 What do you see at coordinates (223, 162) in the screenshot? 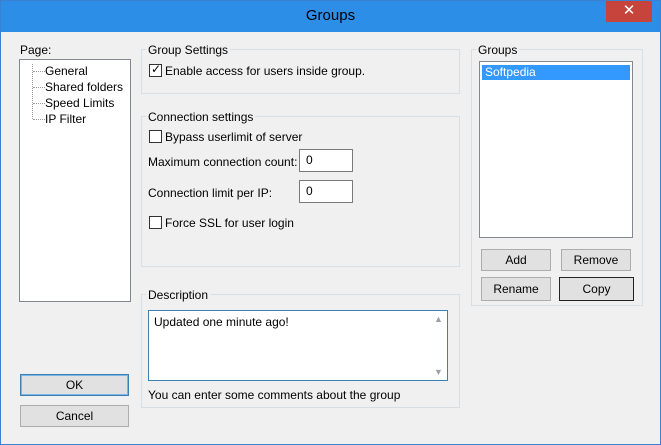
I see `max-connection-label: Maximum connection count:` at bounding box center [223, 162].